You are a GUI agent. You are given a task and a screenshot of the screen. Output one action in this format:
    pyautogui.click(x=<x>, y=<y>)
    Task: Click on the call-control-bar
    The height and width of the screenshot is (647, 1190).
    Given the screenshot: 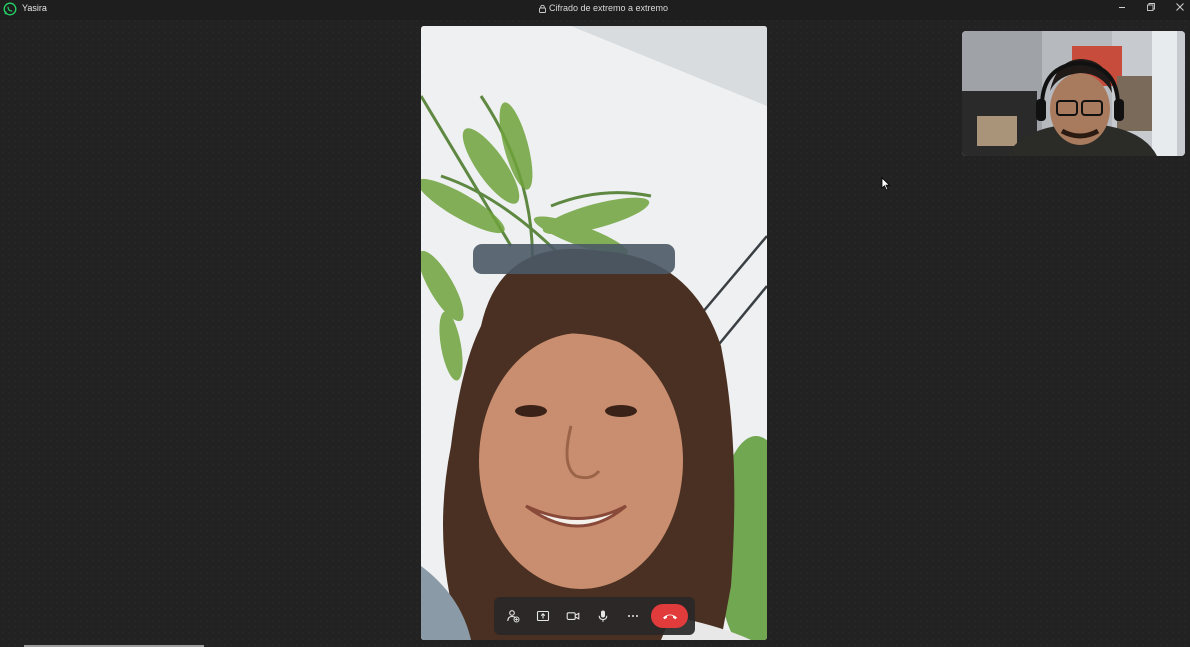 What is the action you would take?
    pyautogui.click(x=594, y=616)
    